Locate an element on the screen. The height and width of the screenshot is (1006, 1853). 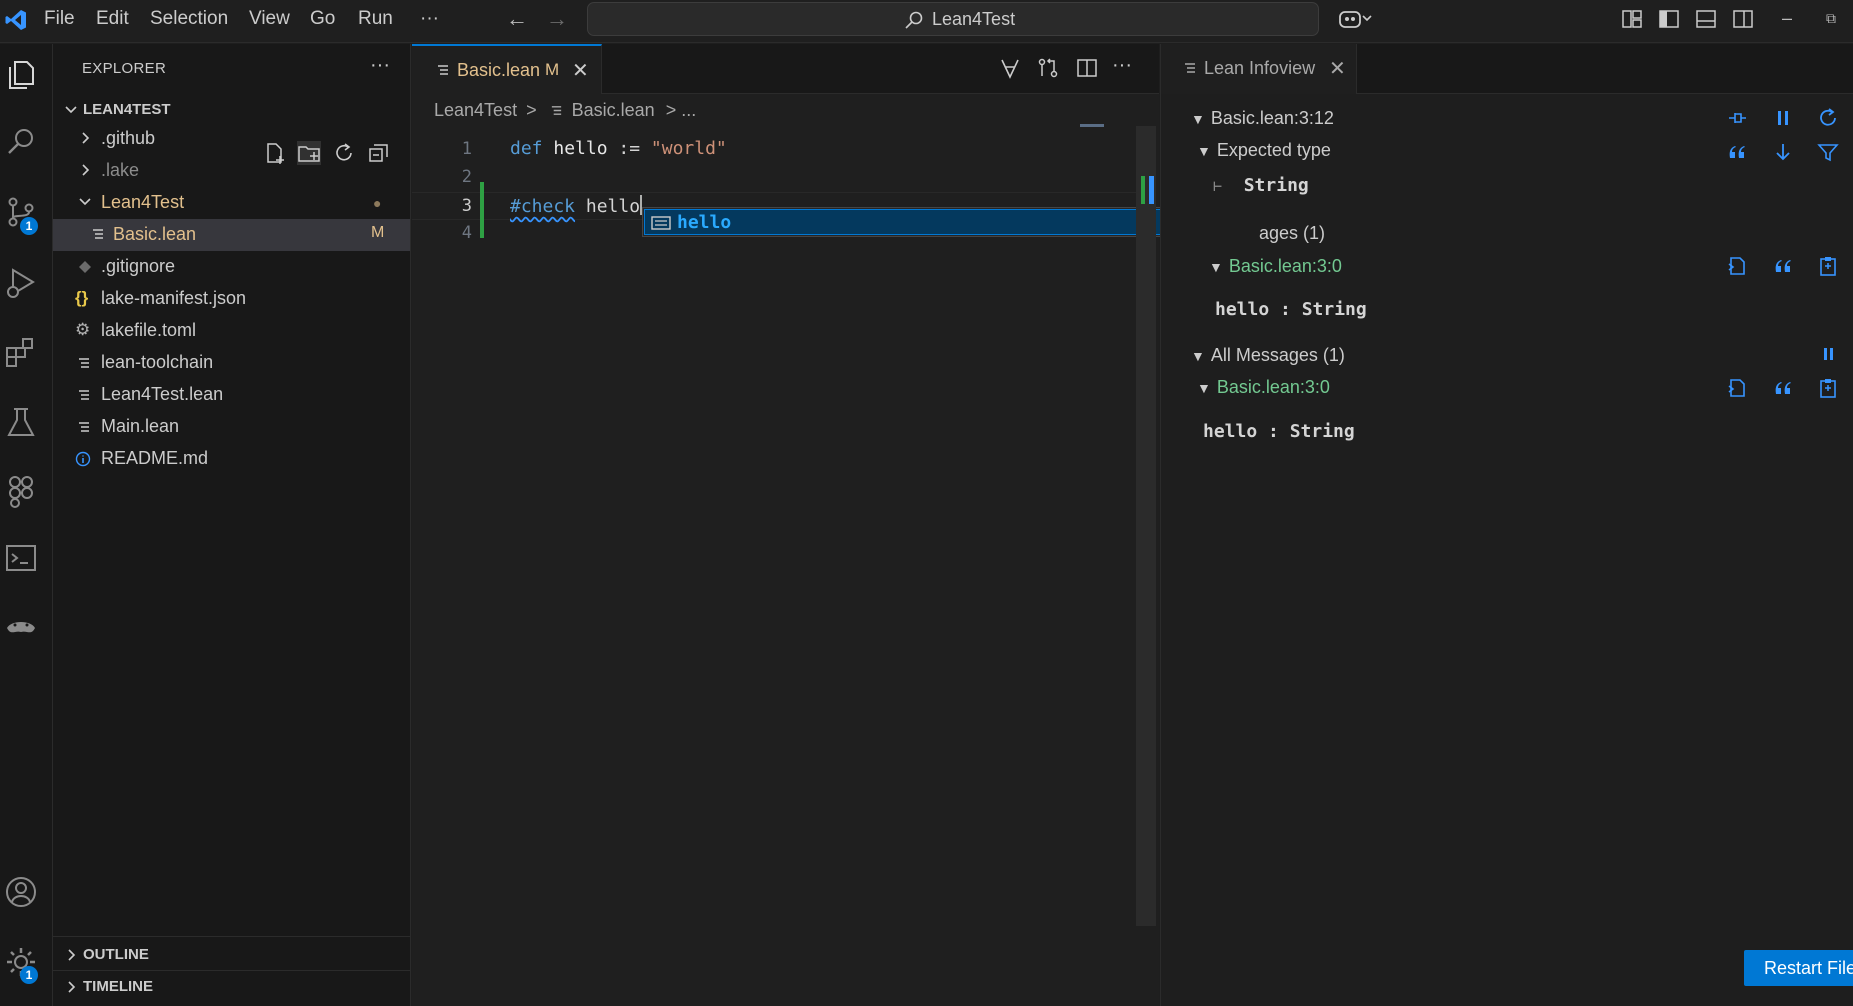
chevron-down-icon is located at coordinates (85, 202).